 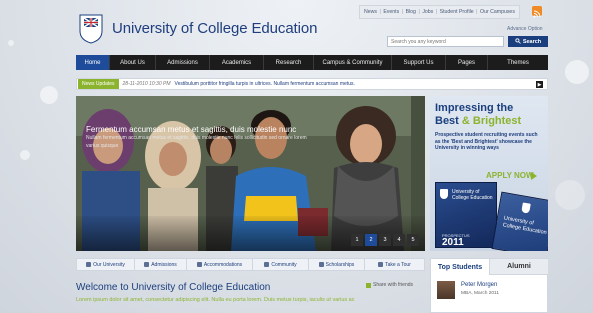 I want to click on quick-link-our-university: Our University, so click(x=106, y=264).